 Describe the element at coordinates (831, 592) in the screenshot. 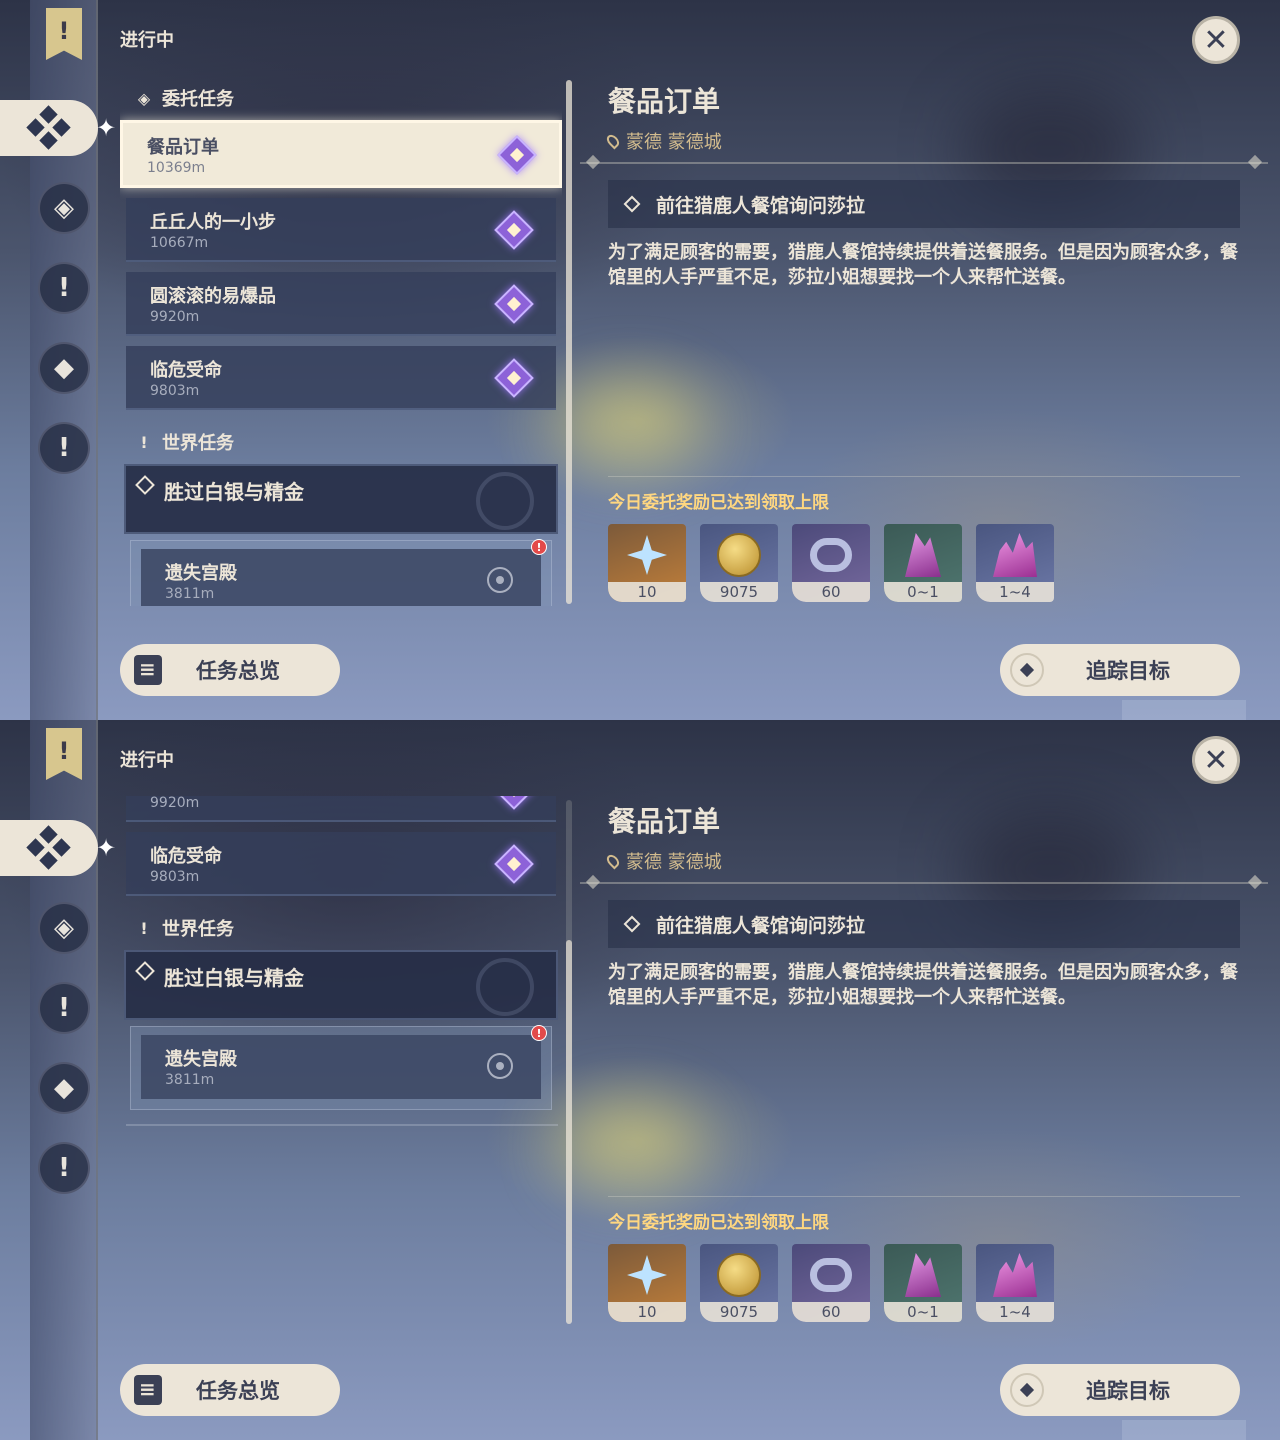

I see `reward-amount: 60` at that location.